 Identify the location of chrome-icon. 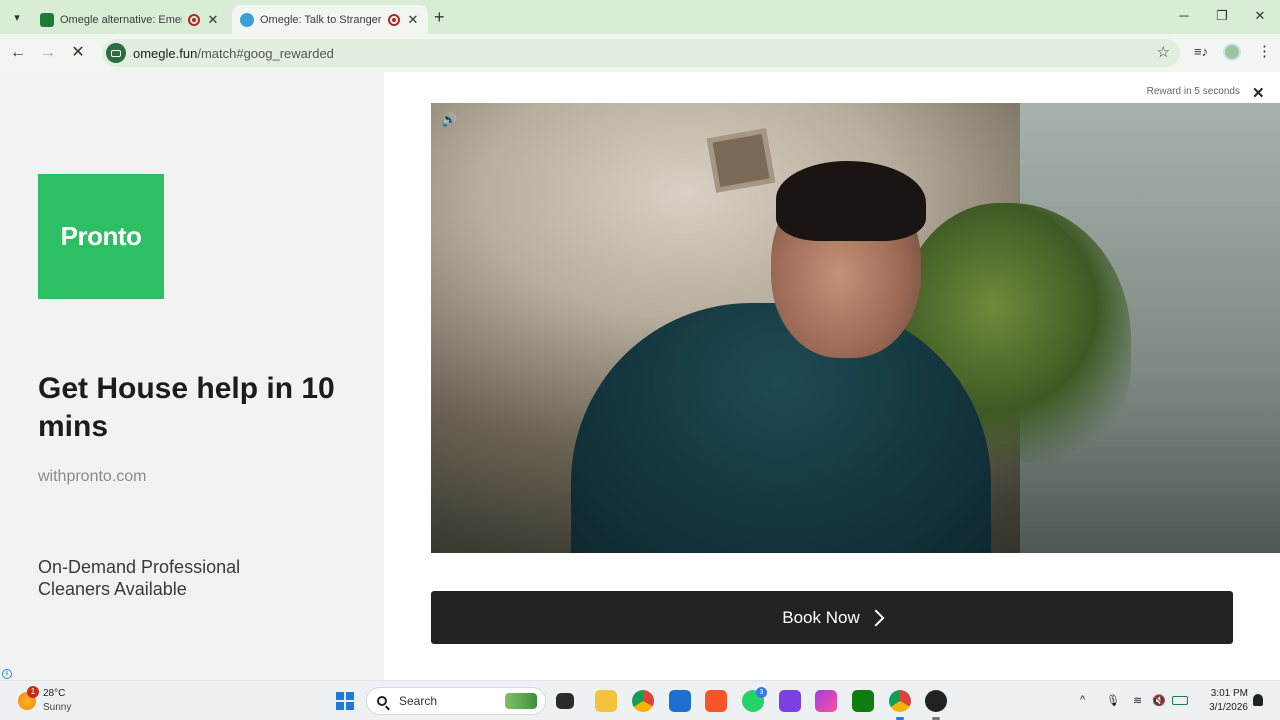
(643, 701).